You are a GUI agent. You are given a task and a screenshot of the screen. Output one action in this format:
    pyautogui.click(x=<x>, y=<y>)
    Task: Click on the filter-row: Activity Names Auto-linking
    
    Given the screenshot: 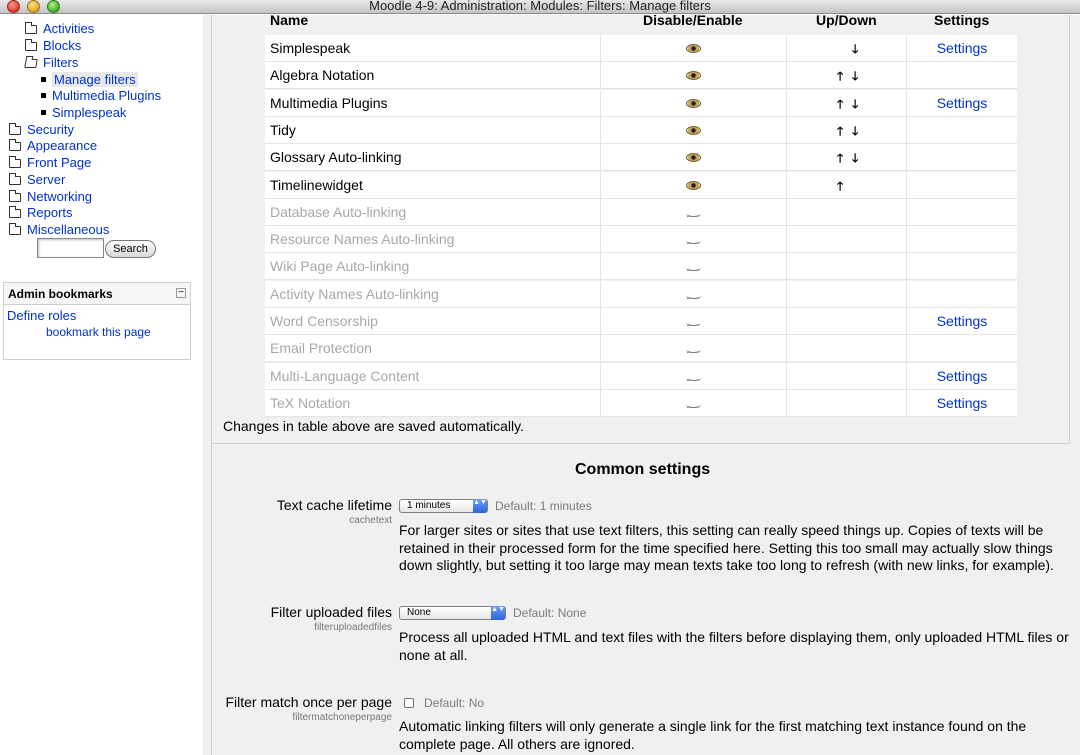 What is the action you would take?
    pyautogui.click(x=641, y=294)
    